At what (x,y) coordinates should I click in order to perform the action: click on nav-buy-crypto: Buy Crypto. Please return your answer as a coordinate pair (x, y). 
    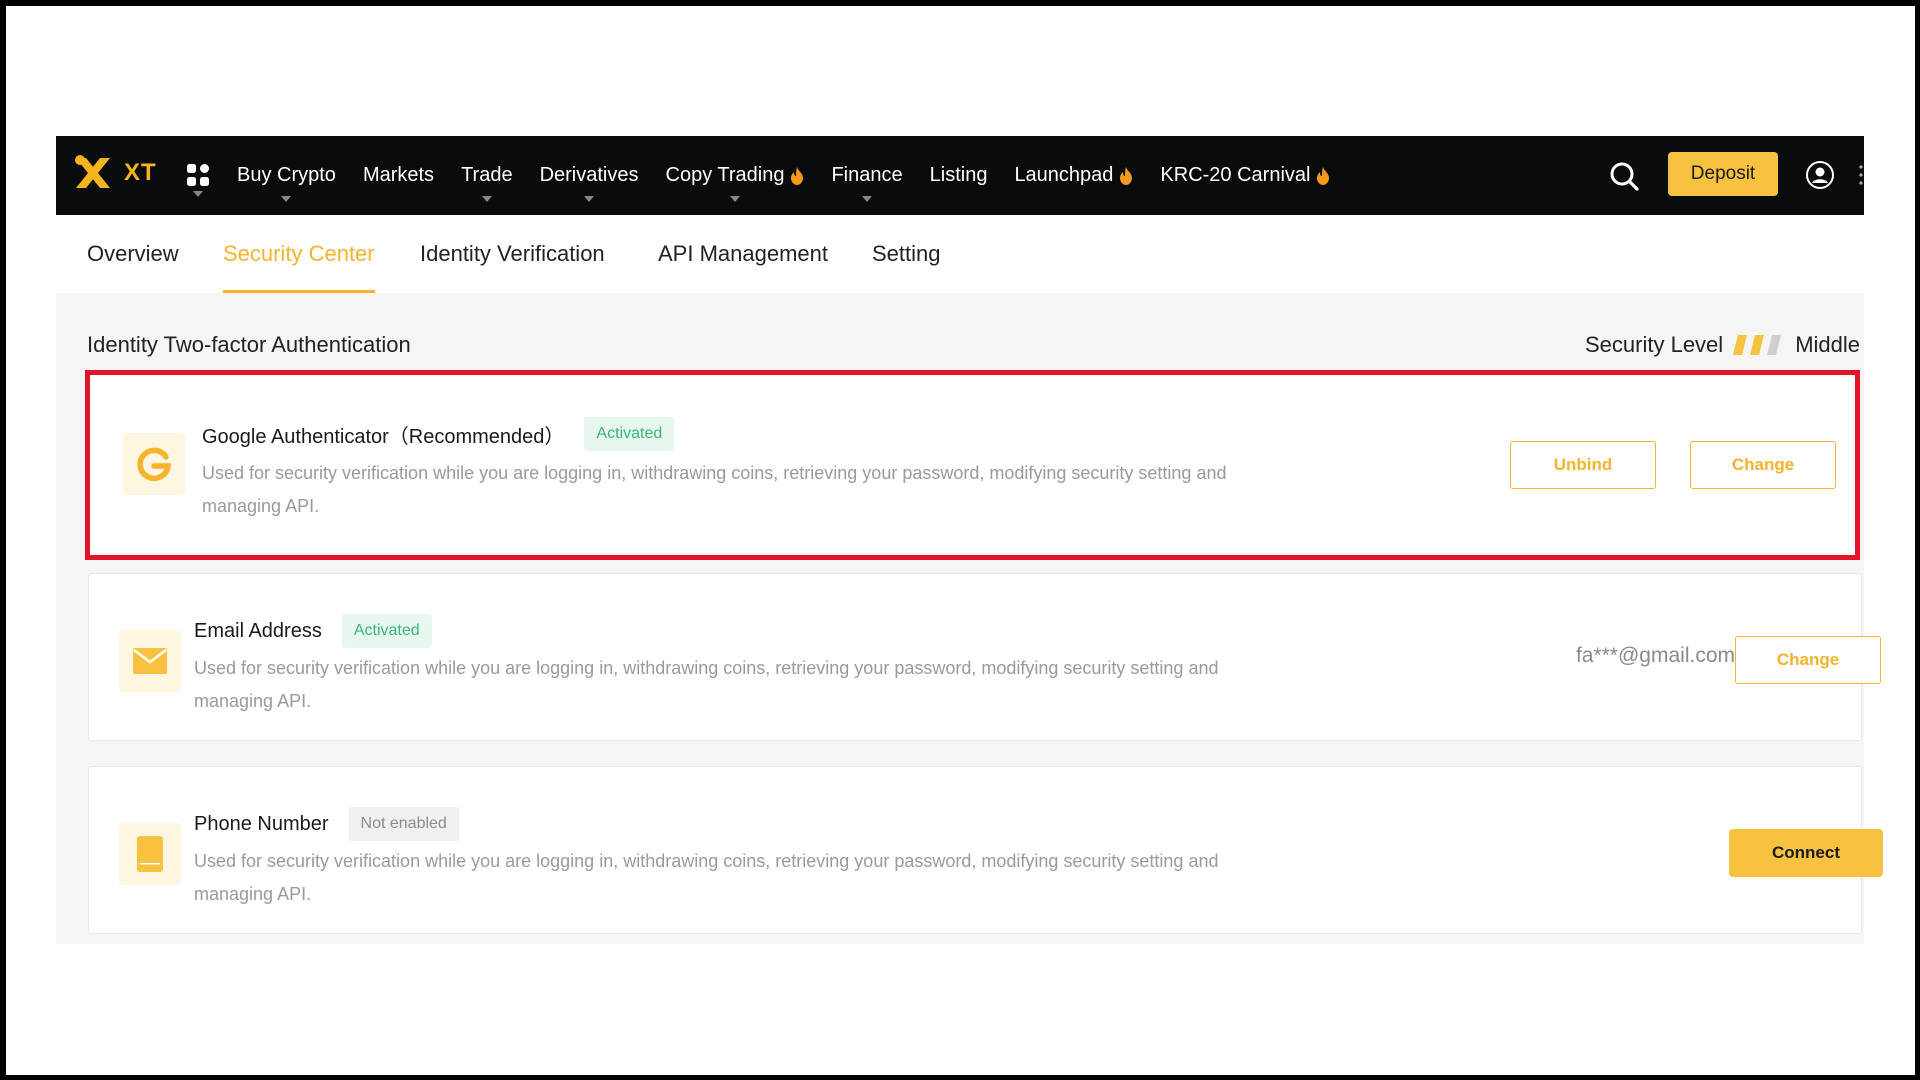
    Looking at the image, I should click on (286, 183).